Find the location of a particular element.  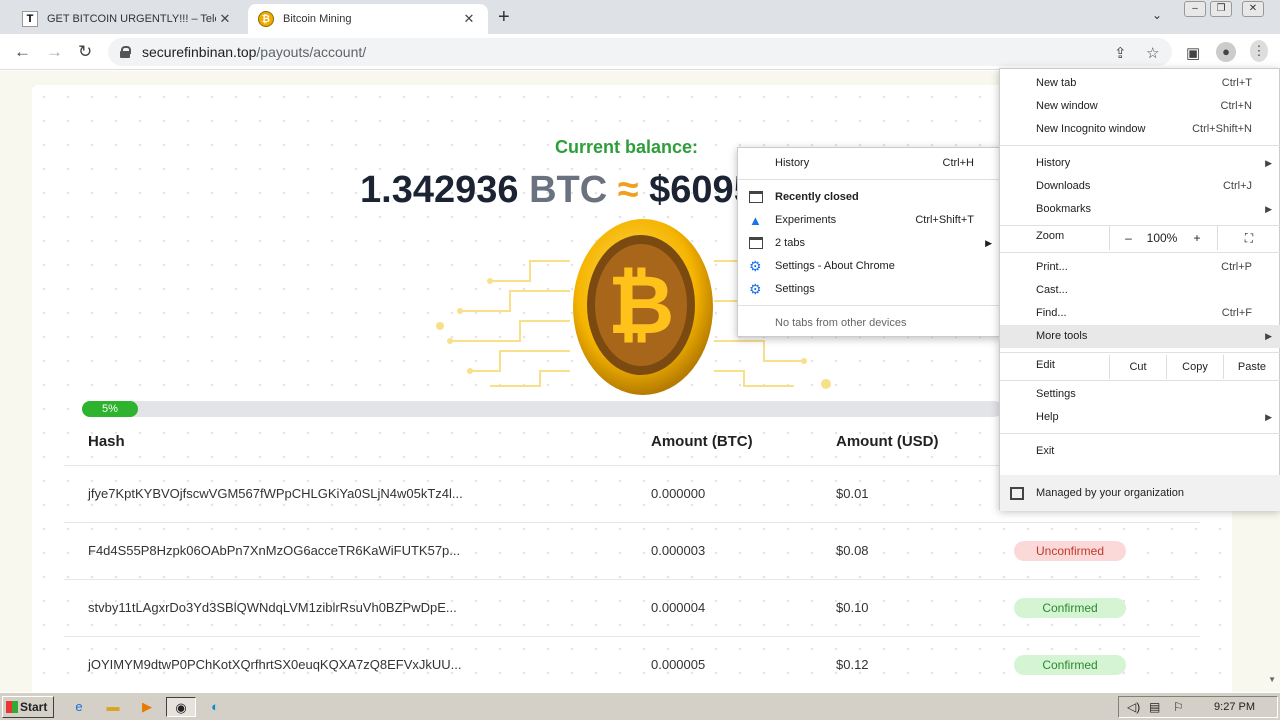

submenu-item-2-tabs: 2 tabs ▶ is located at coordinates (869, 243).